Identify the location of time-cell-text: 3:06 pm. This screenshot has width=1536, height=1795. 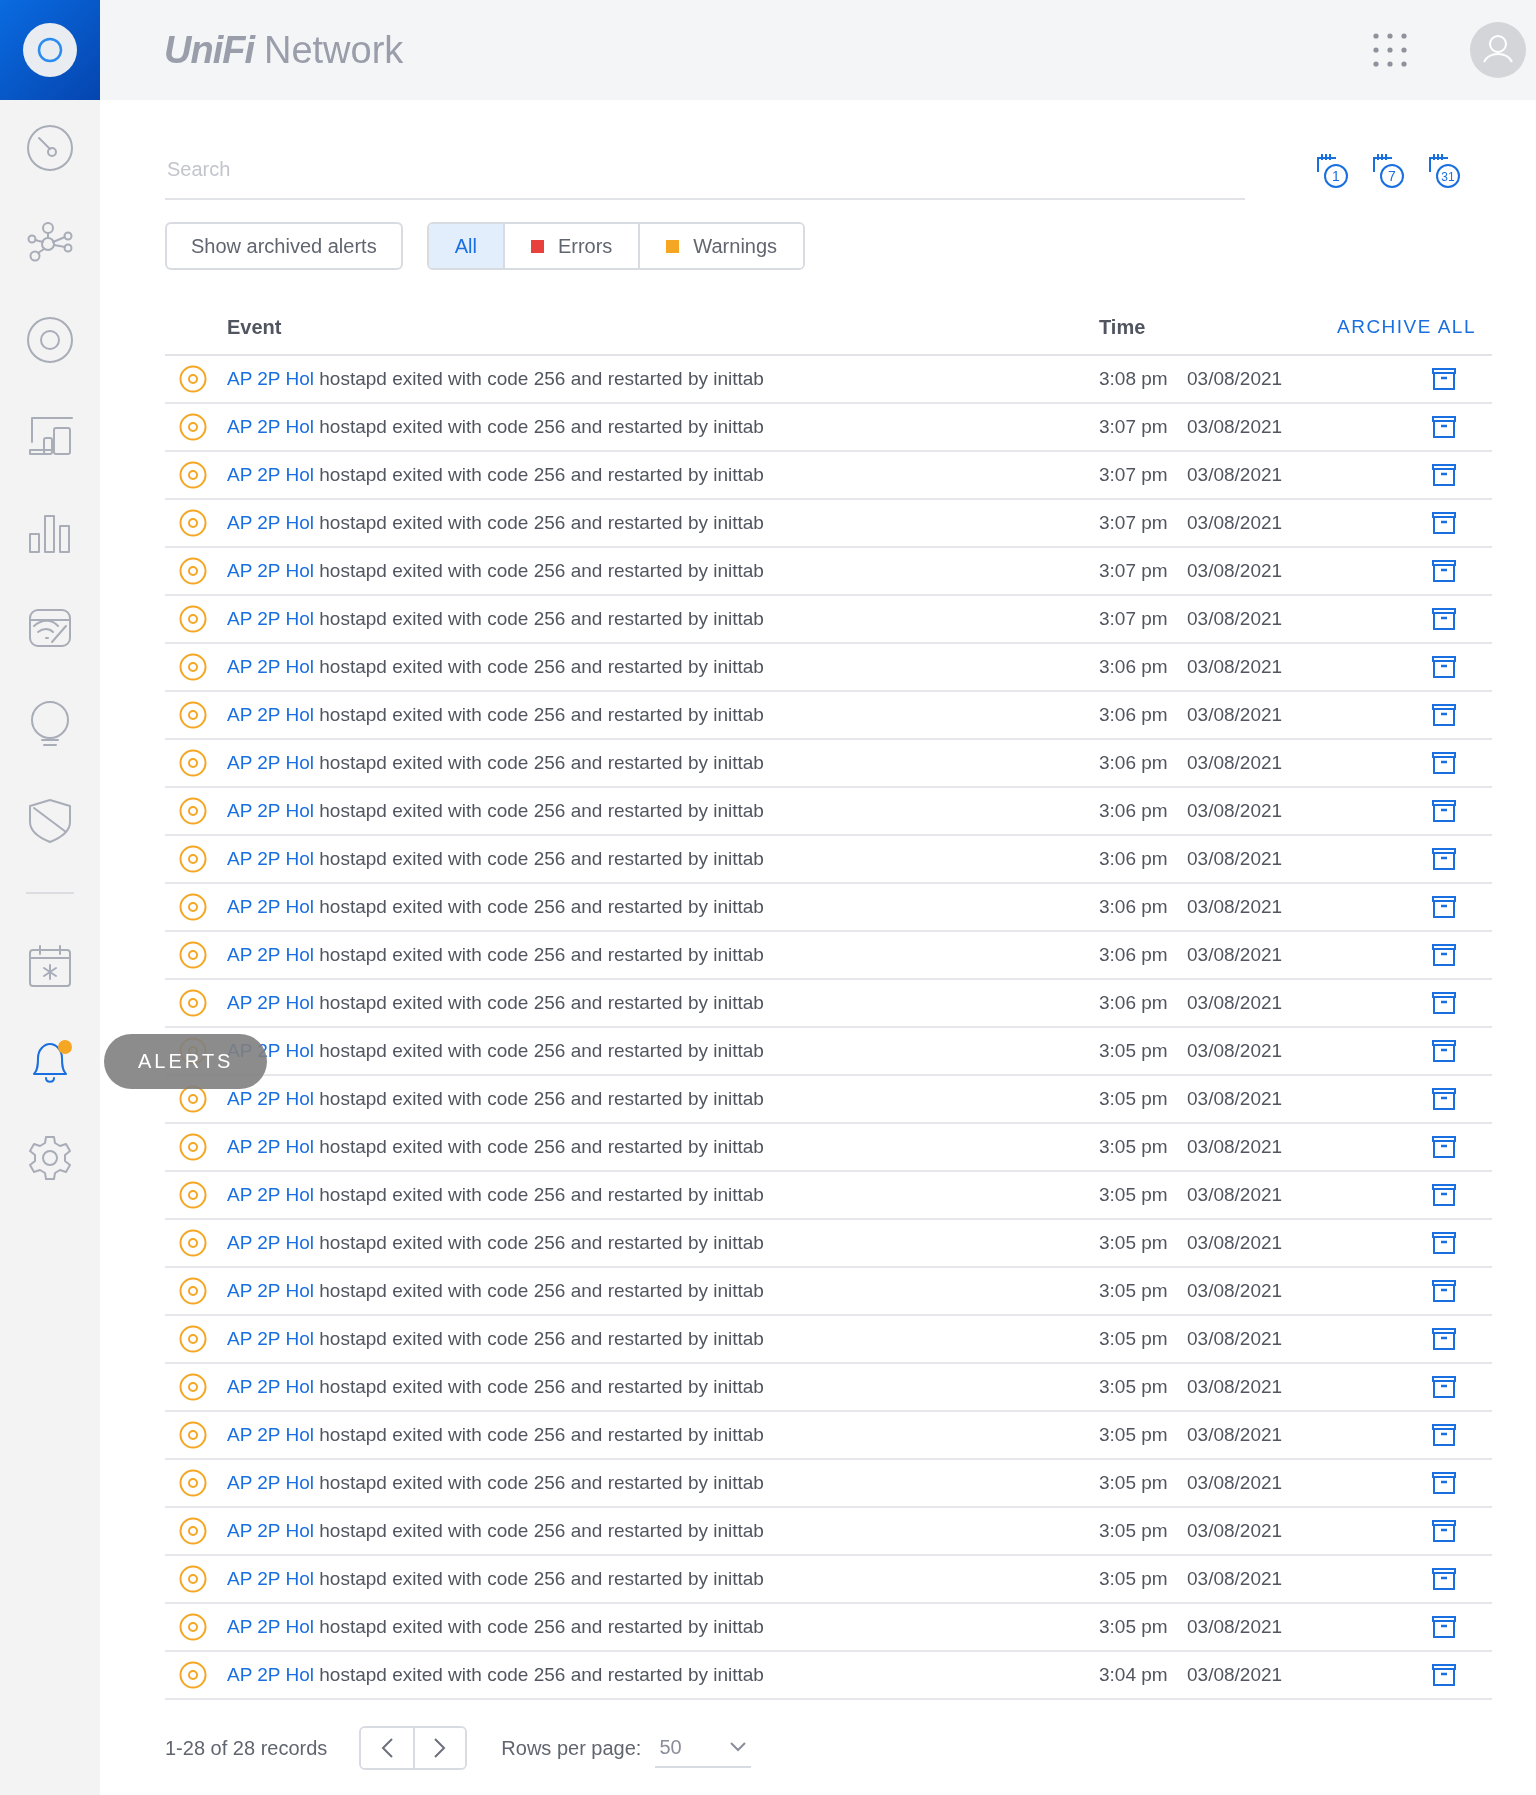
(1134, 859).